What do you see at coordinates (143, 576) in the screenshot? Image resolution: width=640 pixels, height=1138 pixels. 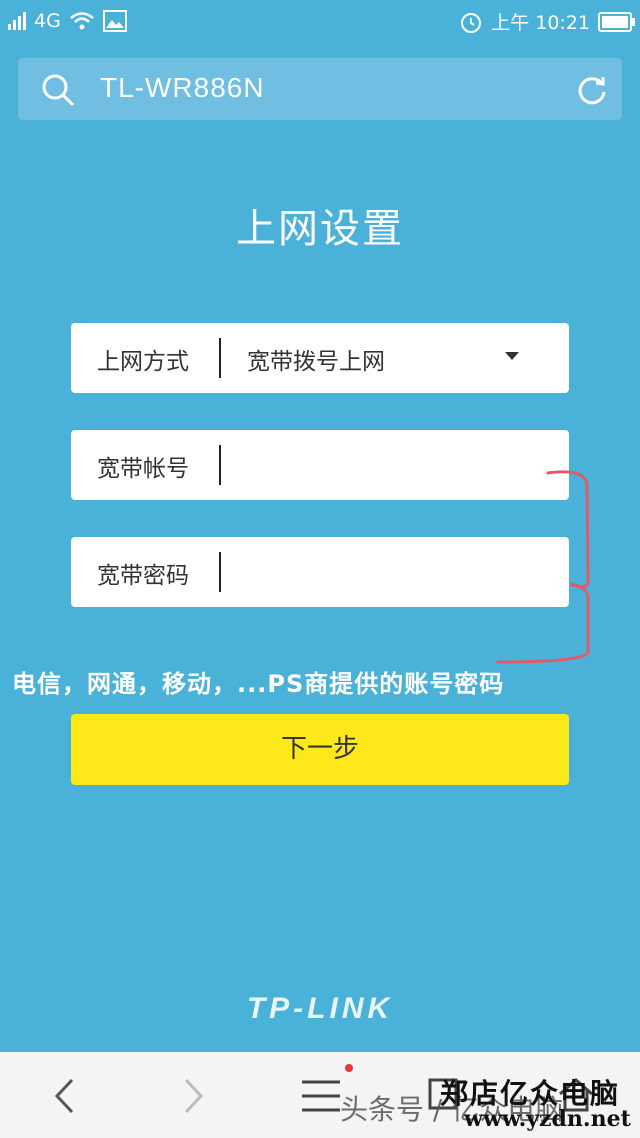 I see `broadband-password-label: 宽带密码` at bounding box center [143, 576].